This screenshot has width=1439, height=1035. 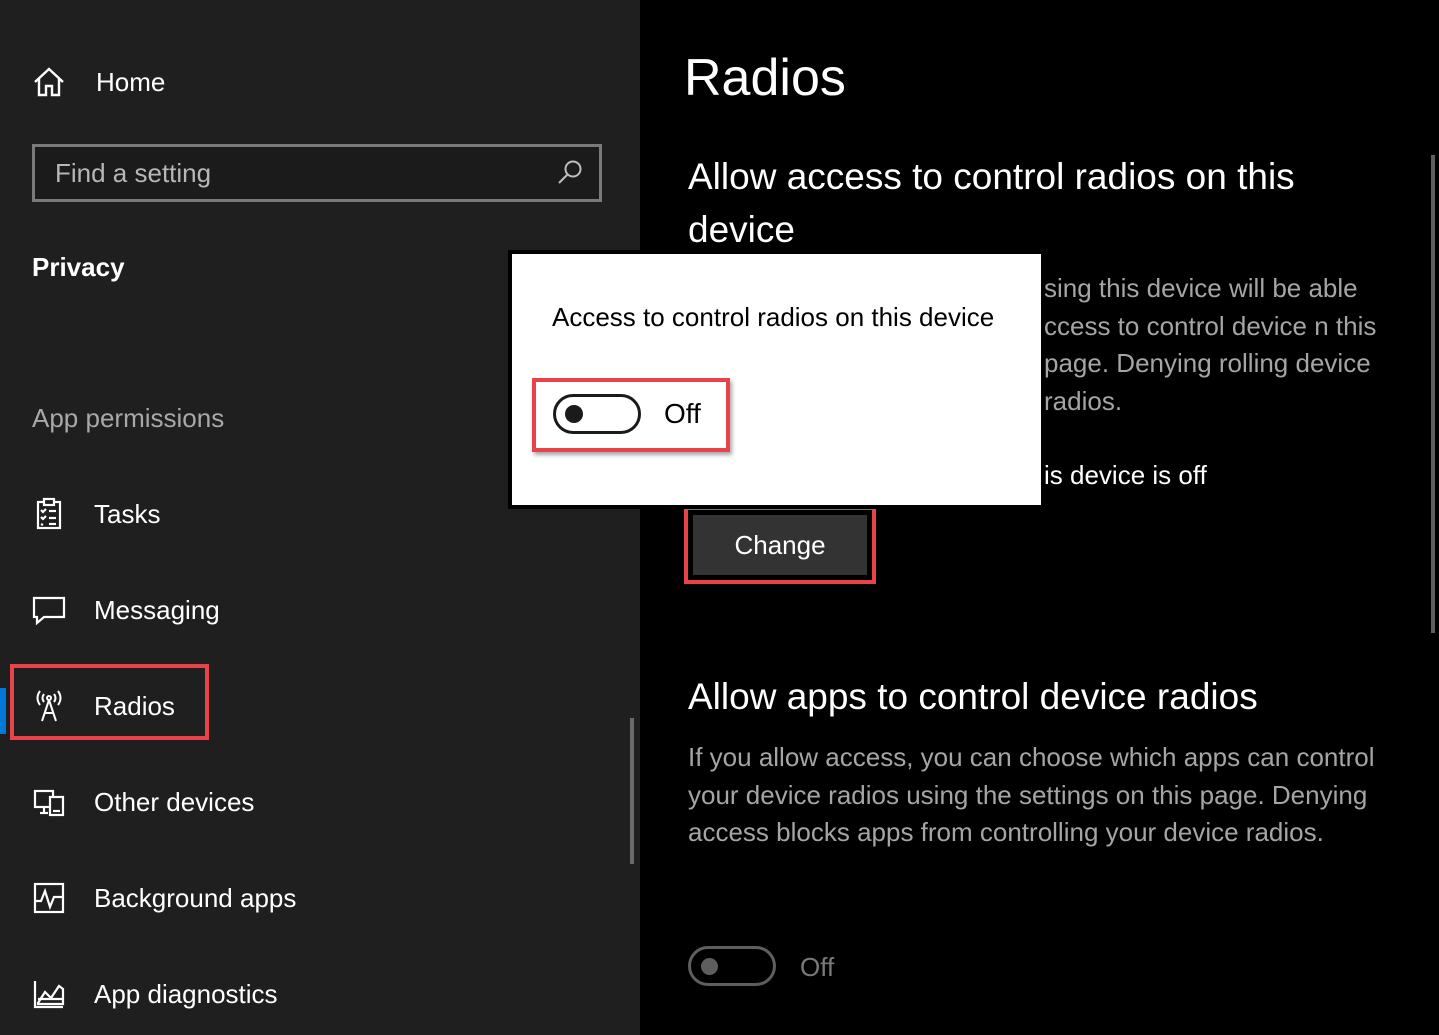 I want to click on search-input, so click(x=295, y=173).